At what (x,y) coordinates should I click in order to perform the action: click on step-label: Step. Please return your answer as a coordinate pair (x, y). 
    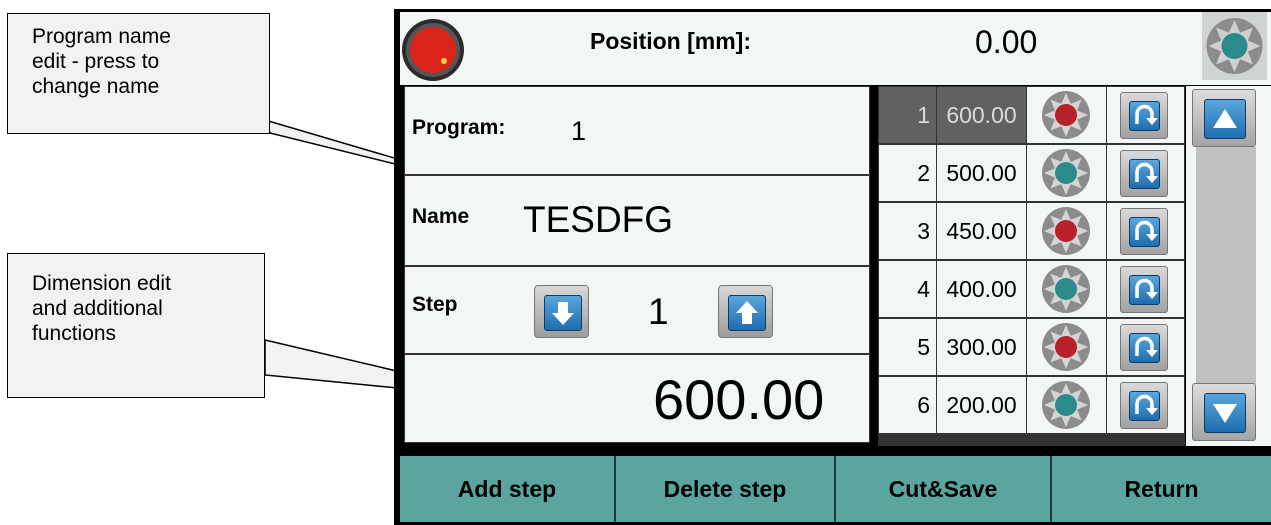
    Looking at the image, I should click on (435, 304).